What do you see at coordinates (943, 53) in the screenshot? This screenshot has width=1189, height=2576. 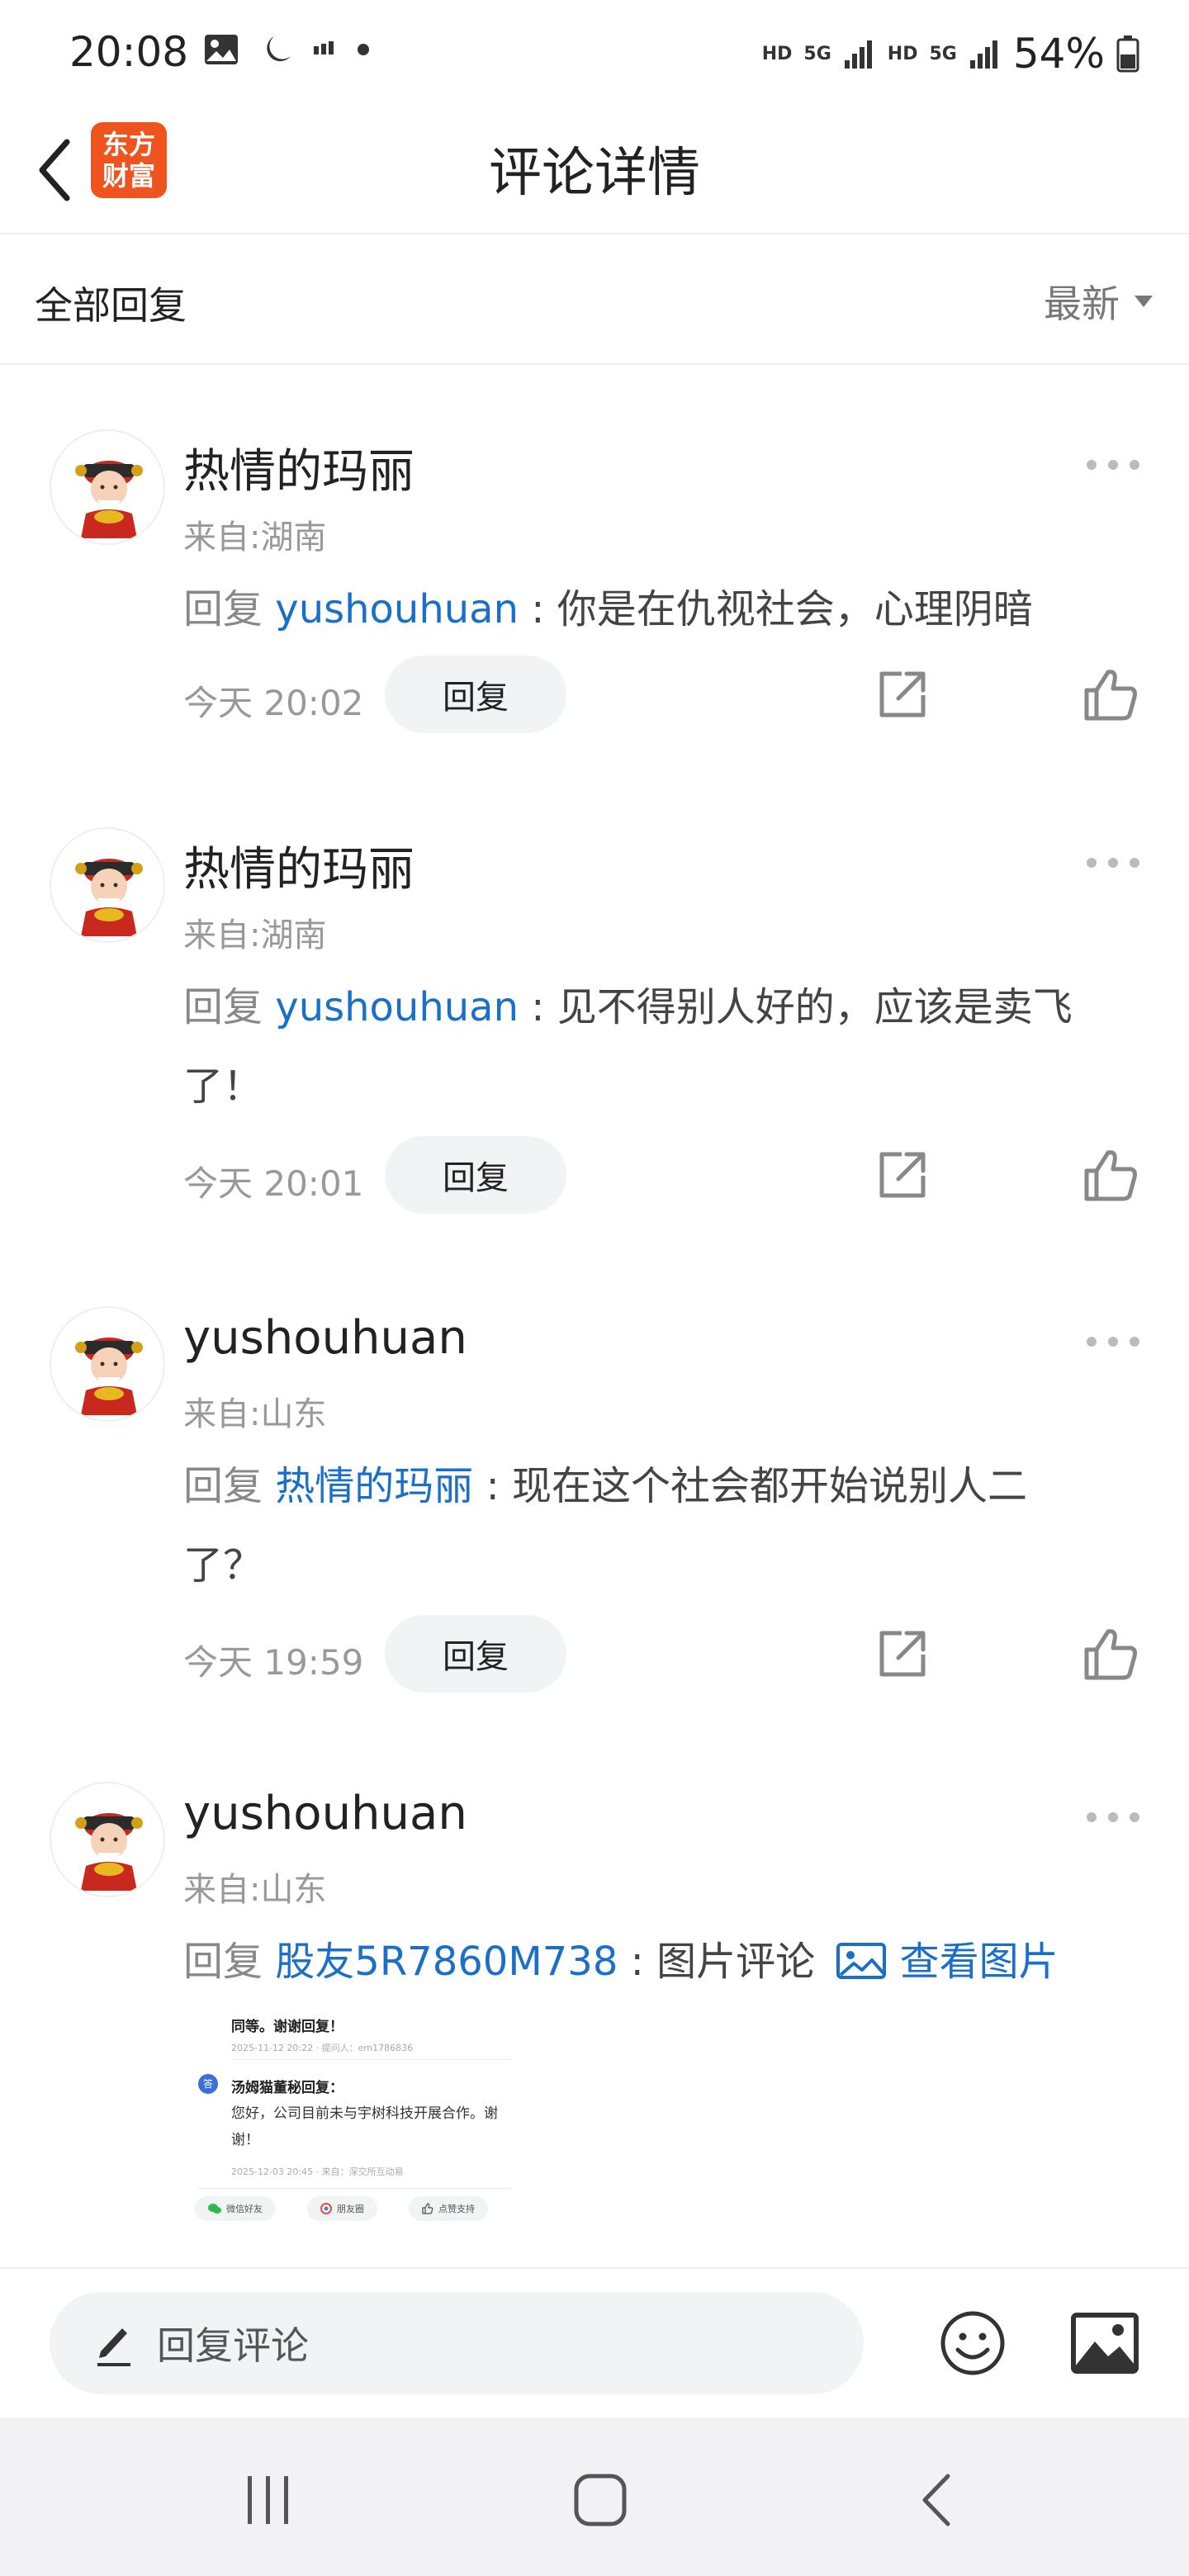 I see `net2-gen: 5G` at bounding box center [943, 53].